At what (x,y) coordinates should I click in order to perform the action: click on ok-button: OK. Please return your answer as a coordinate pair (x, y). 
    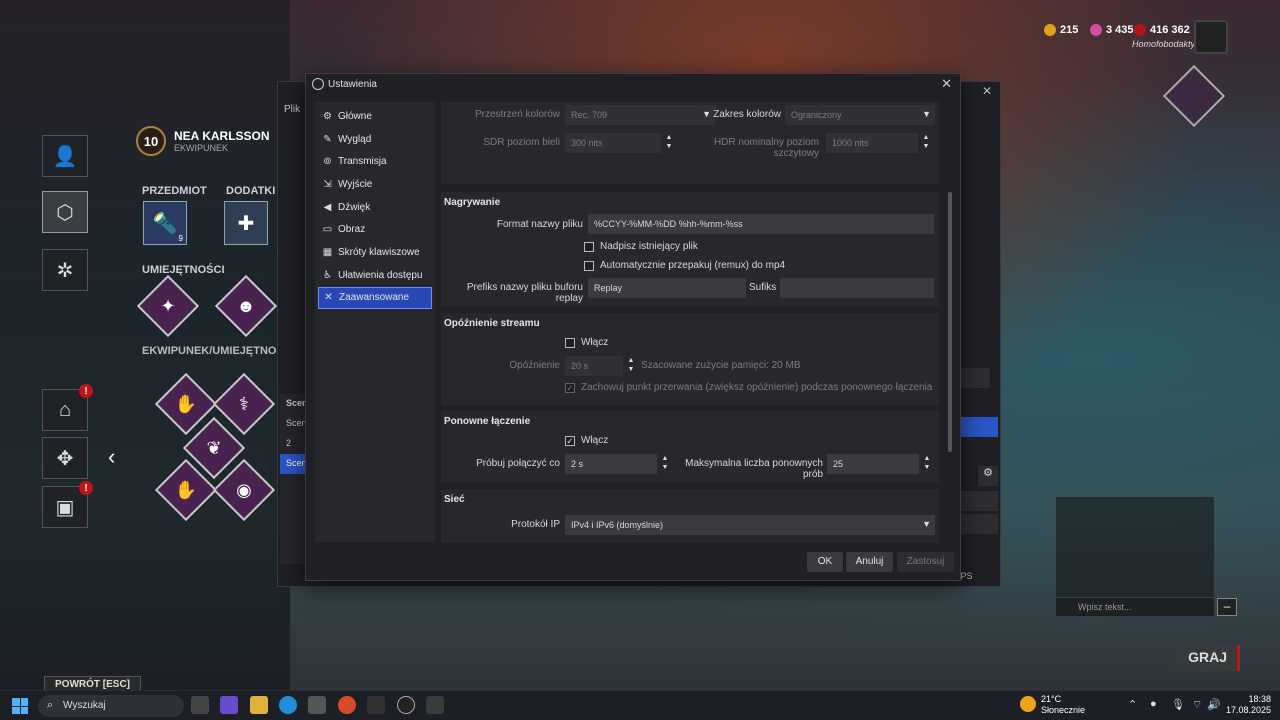
    Looking at the image, I should click on (825, 562).